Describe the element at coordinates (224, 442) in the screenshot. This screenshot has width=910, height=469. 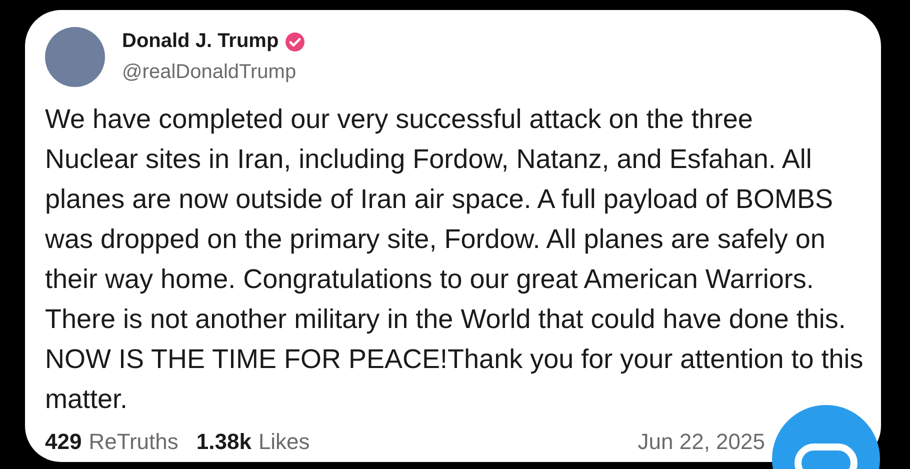
I see `stat-count: 1.38k` at that location.